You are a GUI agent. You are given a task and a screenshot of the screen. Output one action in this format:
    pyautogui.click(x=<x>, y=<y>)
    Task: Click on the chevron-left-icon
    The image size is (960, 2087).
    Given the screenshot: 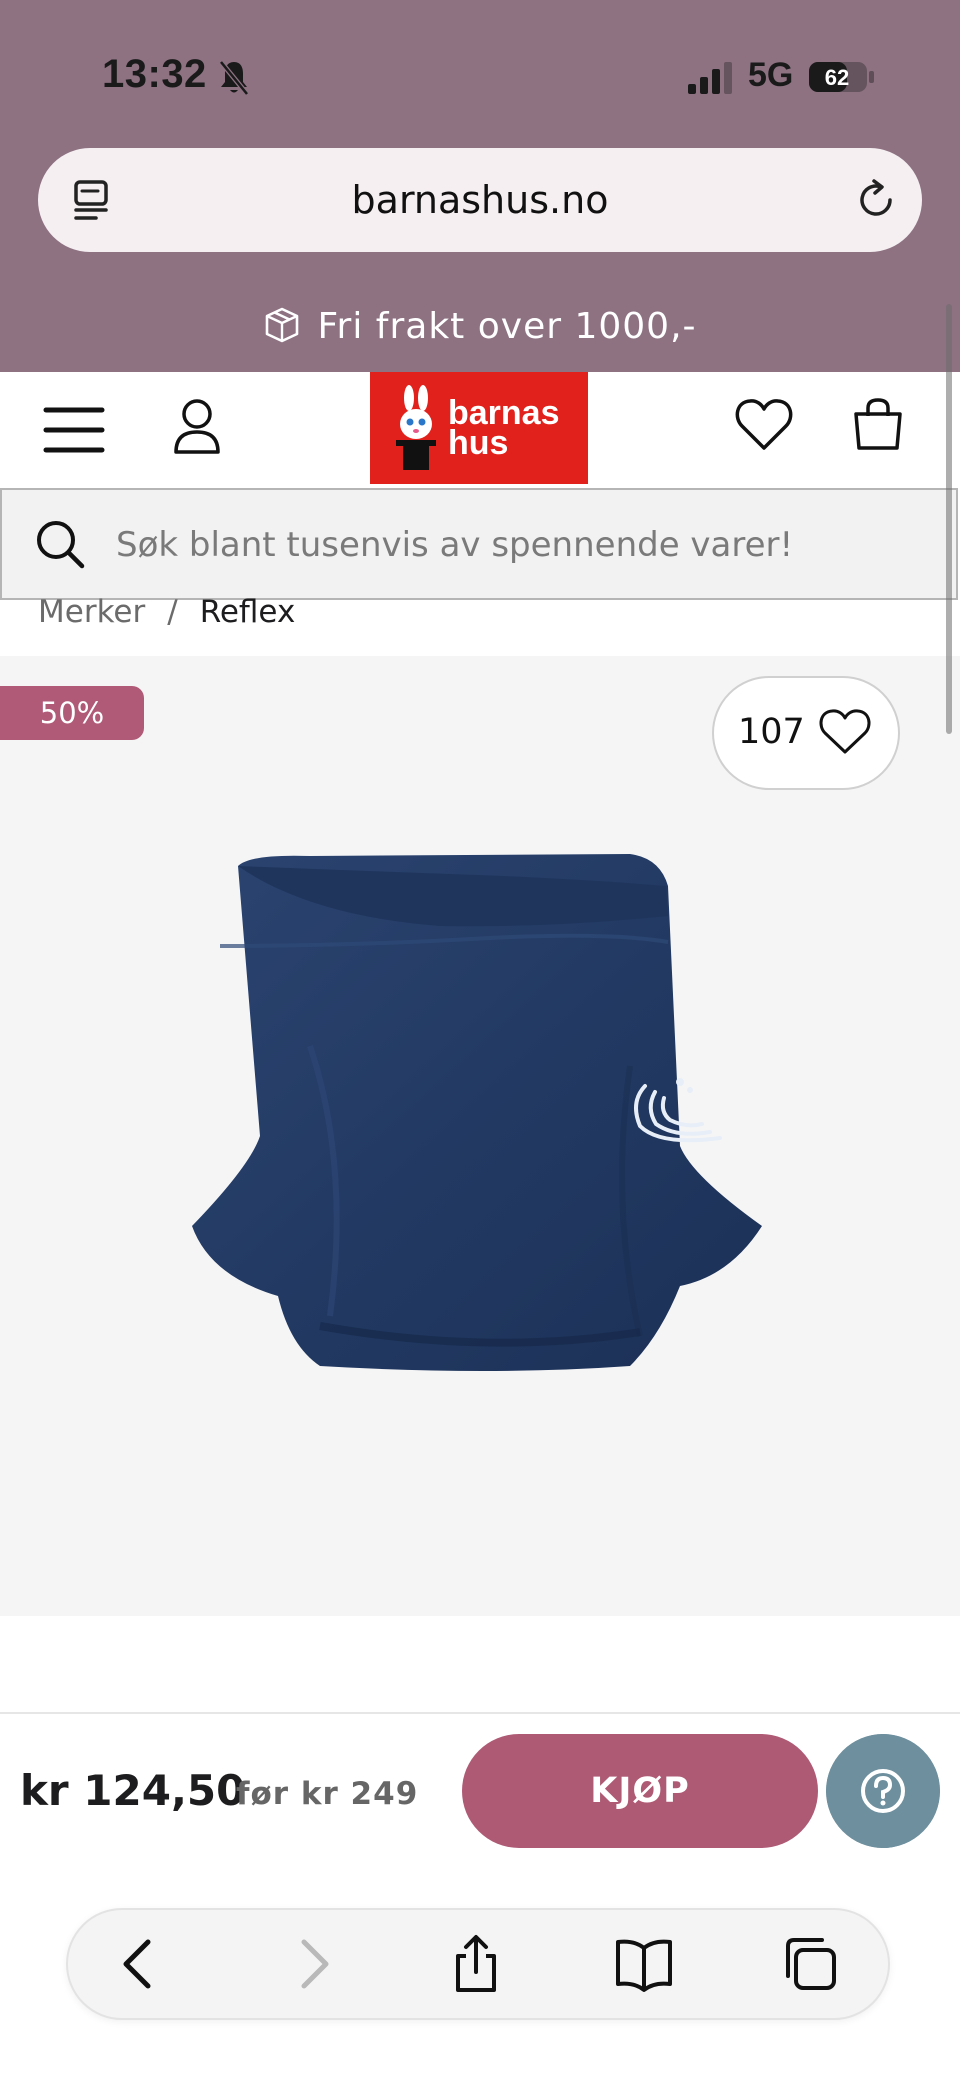 What is the action you would take?
    pyautogui.click(x=140, y=1964)
    